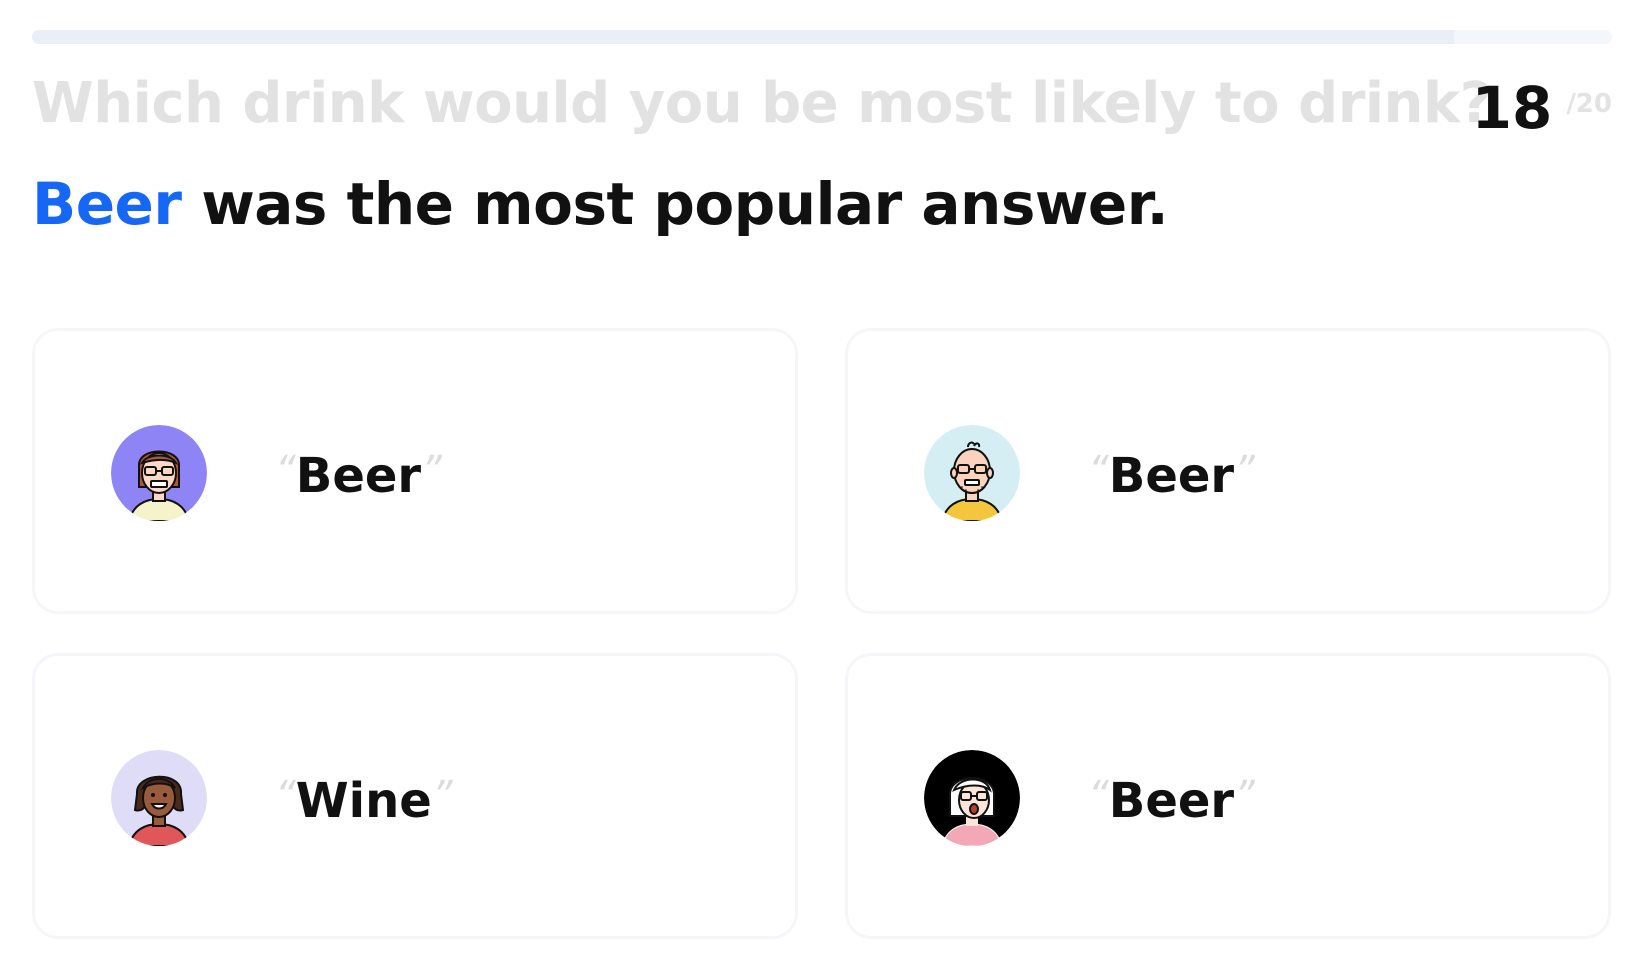 This screenshot has height=972, width=1644. Describe the element at coordinates (675, 204) in the screenshot. I see `result-statement-text: was the most popular answer.` at that location.